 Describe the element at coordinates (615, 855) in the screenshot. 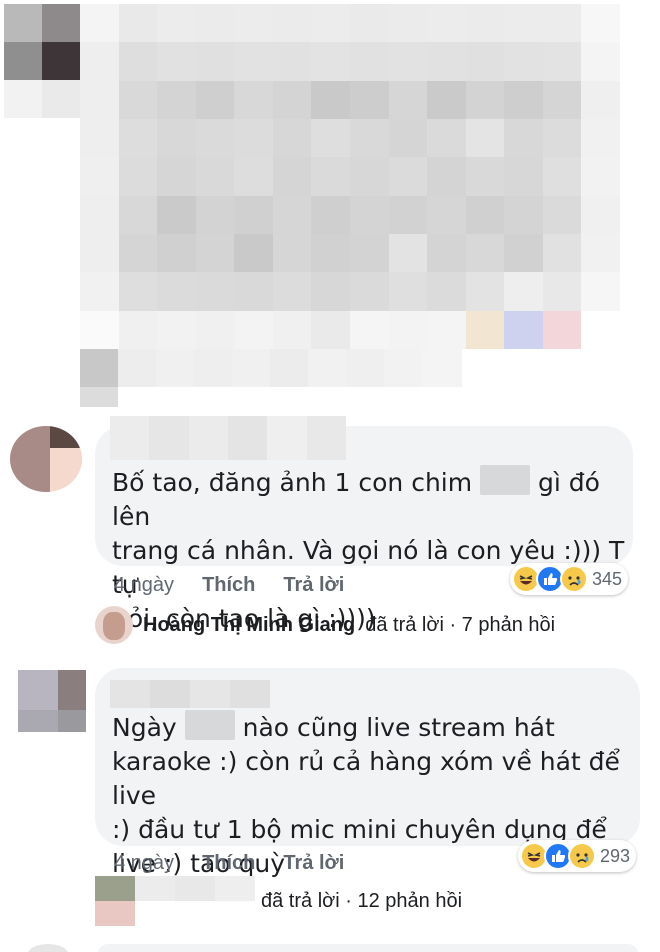

I see `reaction-count: 293` at that location.